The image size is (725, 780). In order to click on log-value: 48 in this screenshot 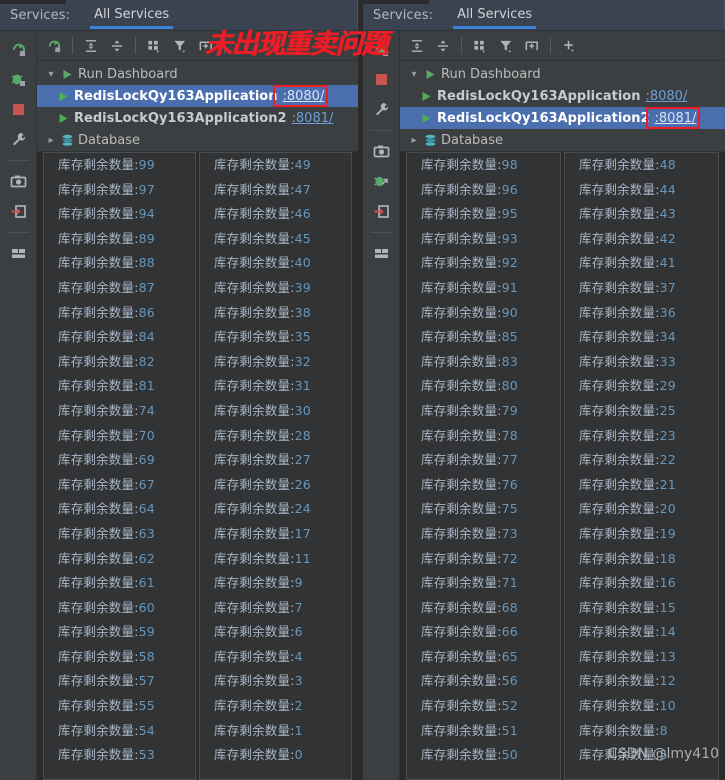, I will do `click(667, 164)`.